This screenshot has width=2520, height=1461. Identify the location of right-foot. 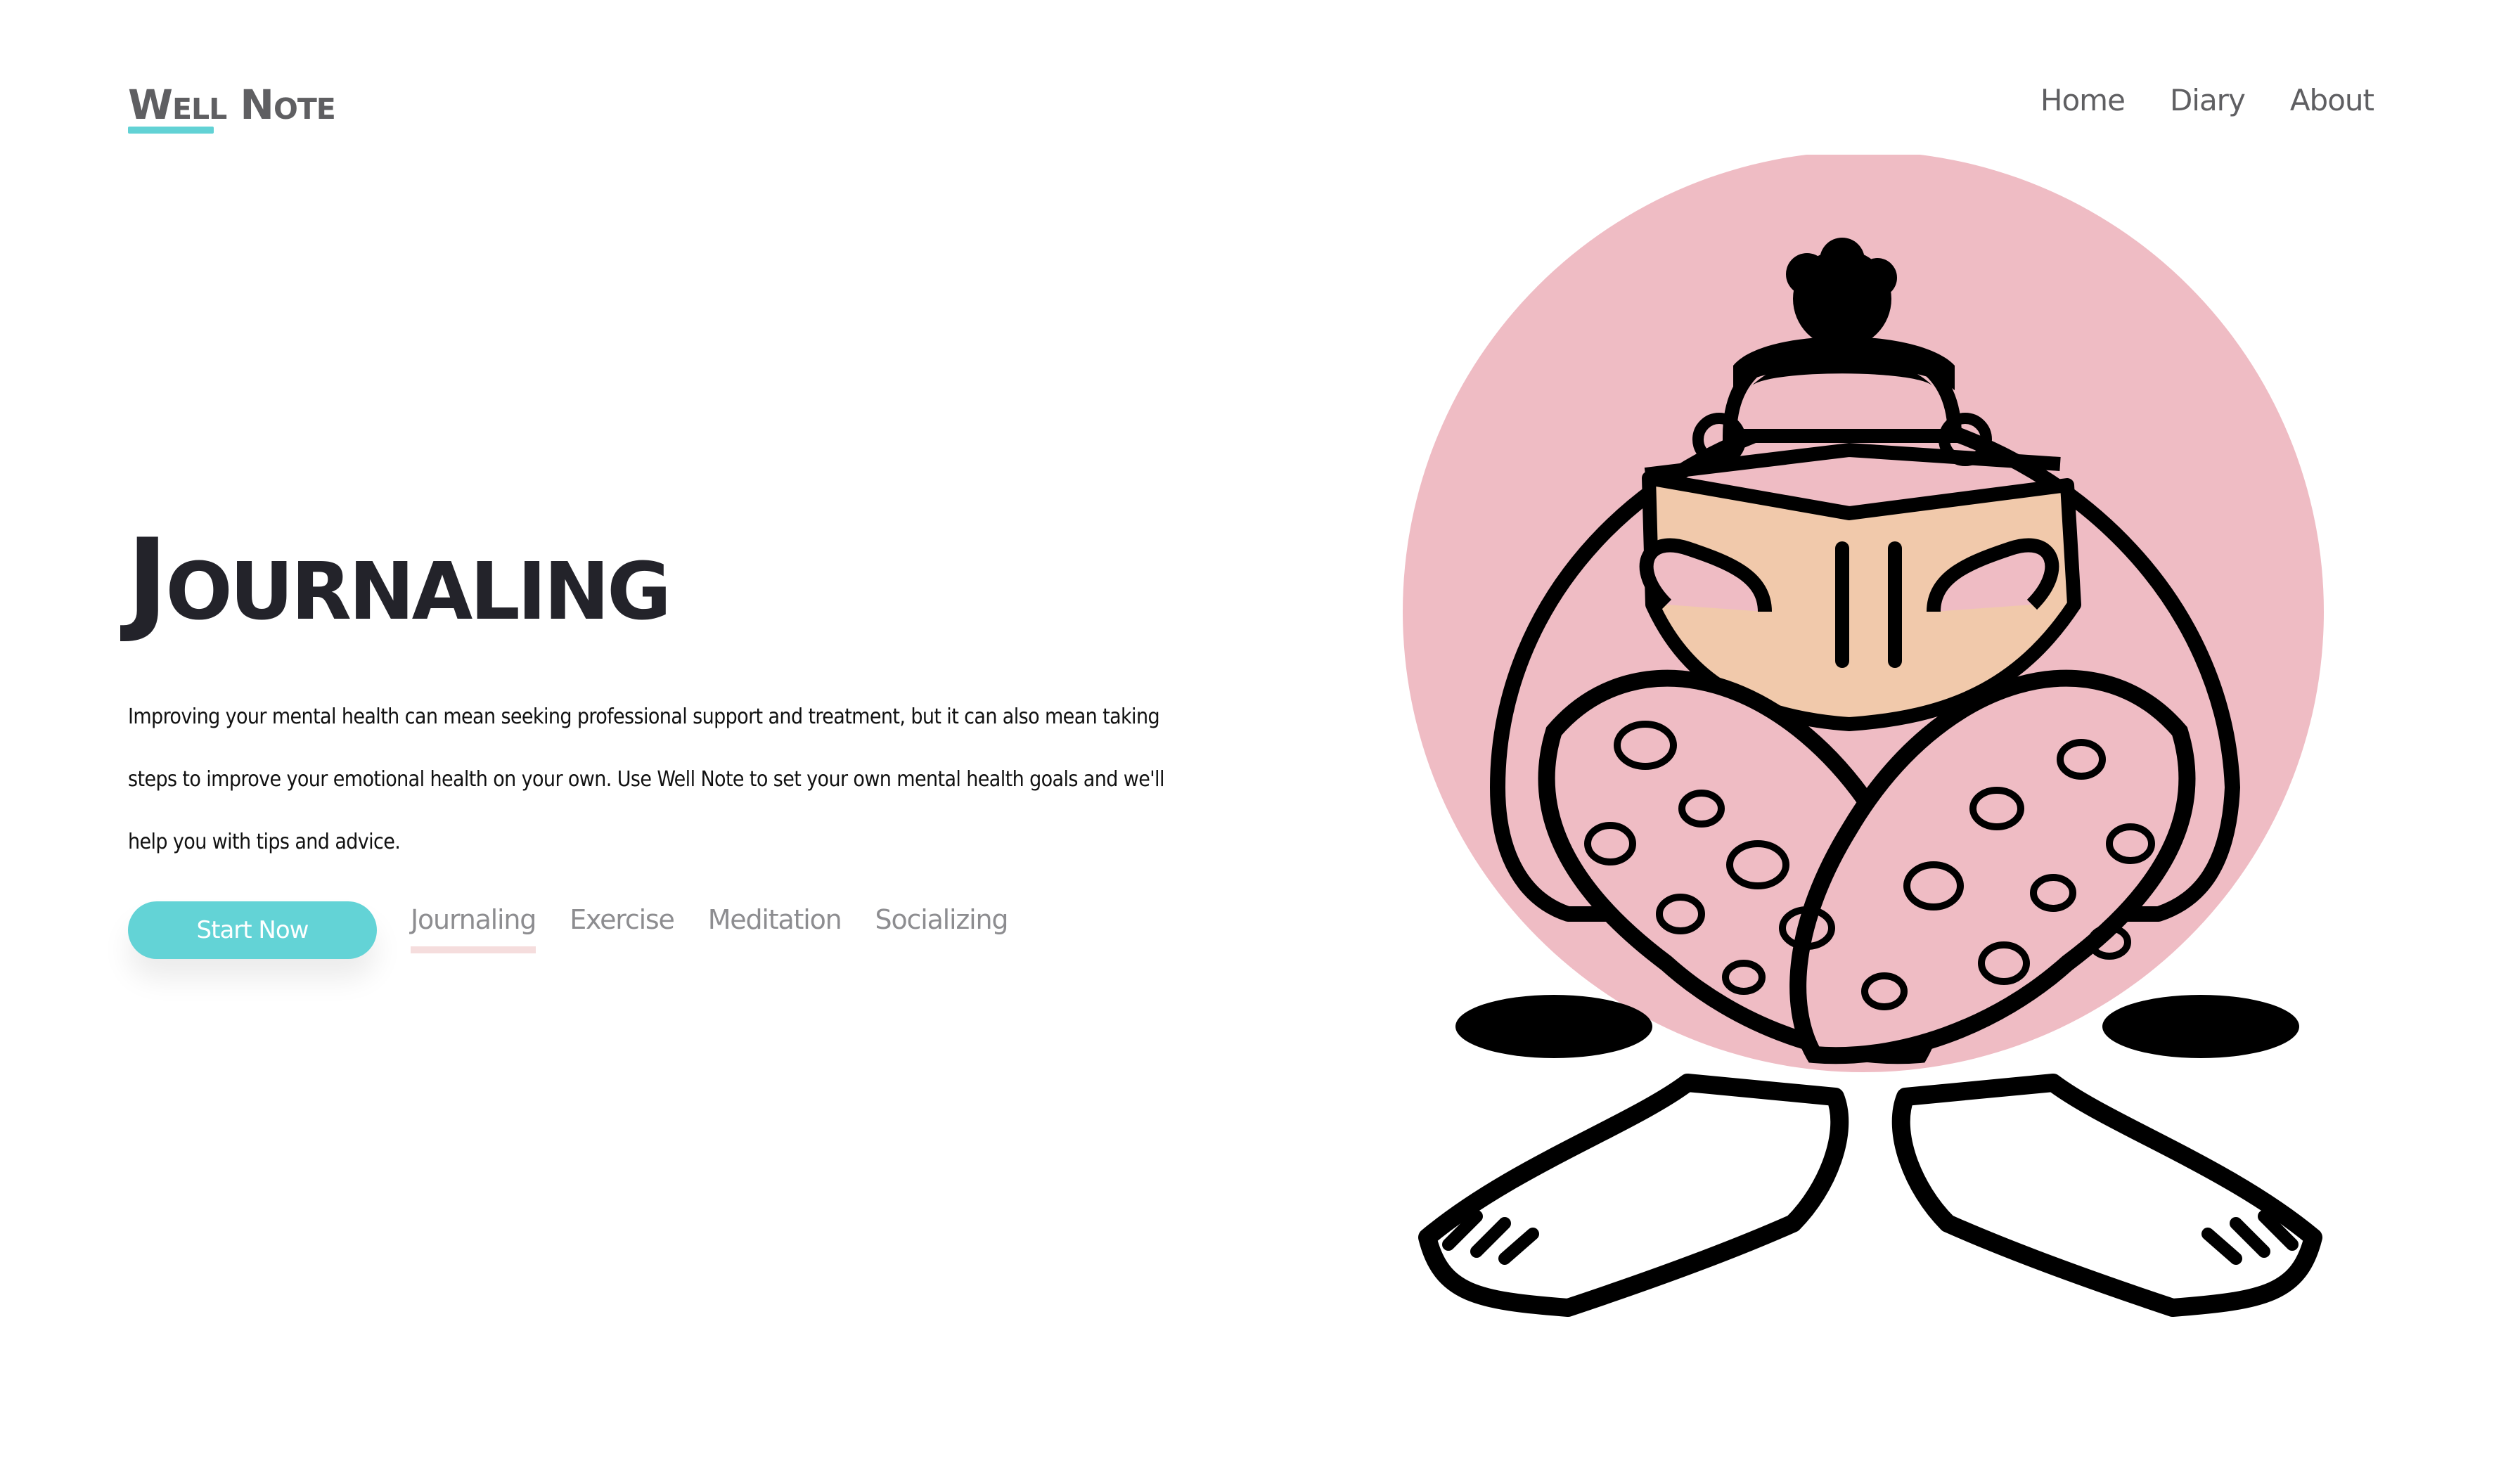
(2106, 1195).